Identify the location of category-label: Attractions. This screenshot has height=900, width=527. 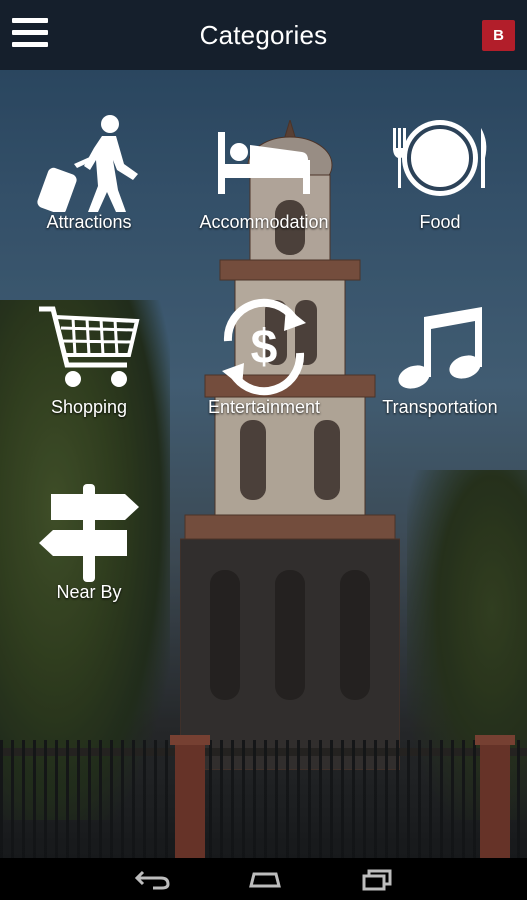
(89, 222).